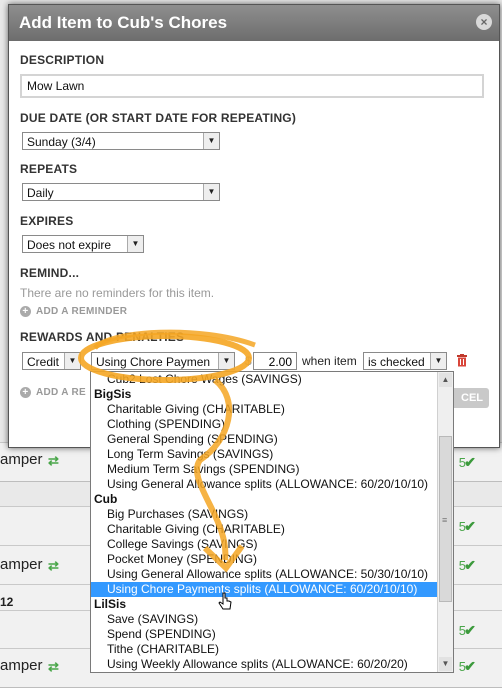 Image resolution: width=502 pixels, height=688 pixels. I want to click on expires-select: Does not expire ▼, so click(83, 244).